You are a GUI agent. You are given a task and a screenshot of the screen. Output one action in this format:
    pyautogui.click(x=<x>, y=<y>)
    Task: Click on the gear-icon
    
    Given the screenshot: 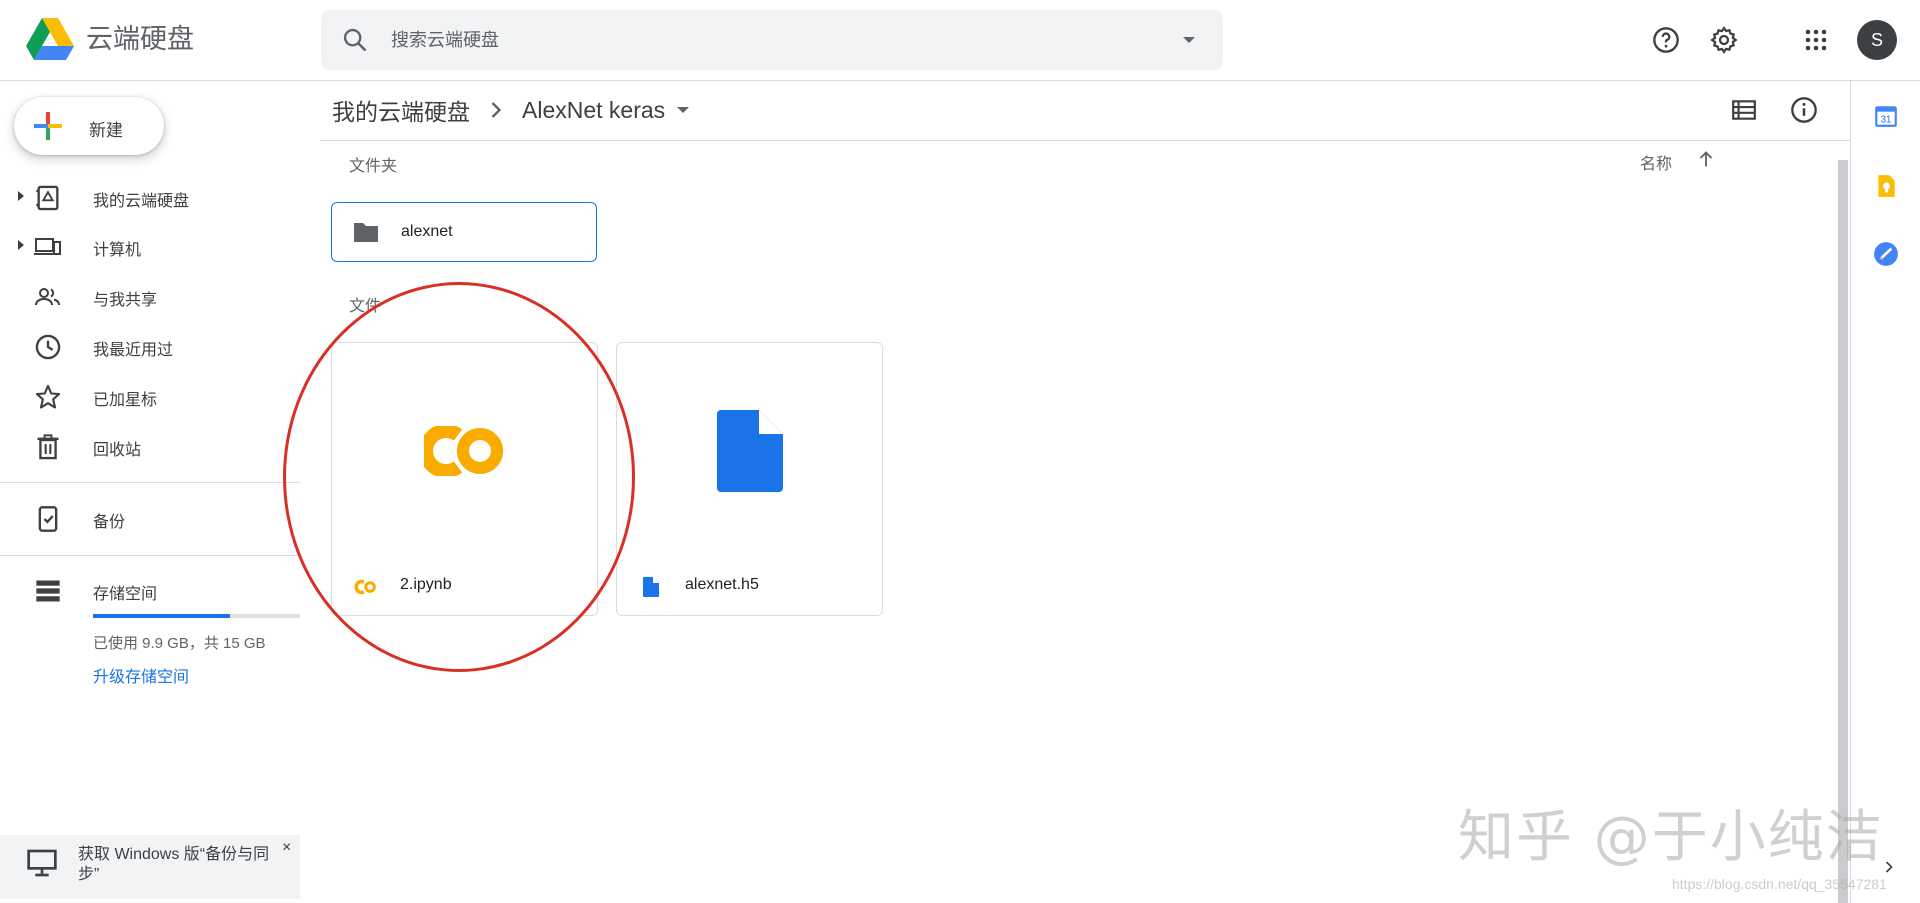 What is the action you would take?
    pyautogui.click(x=1724, y=40)
    